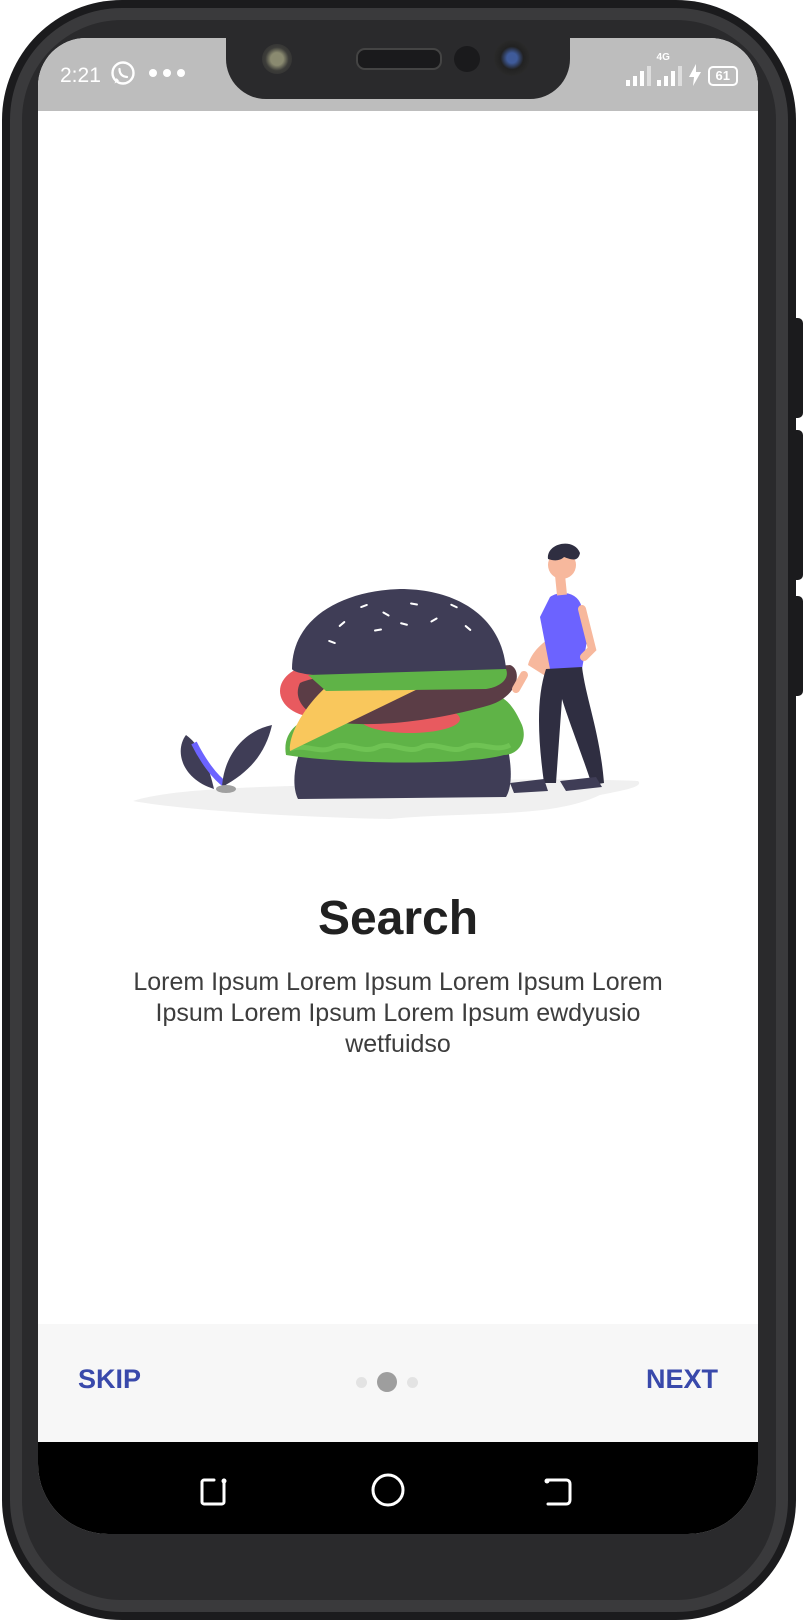 This screenshot has width=803, height=1622. I want to click on network-type: 4G, so click(663, 57).